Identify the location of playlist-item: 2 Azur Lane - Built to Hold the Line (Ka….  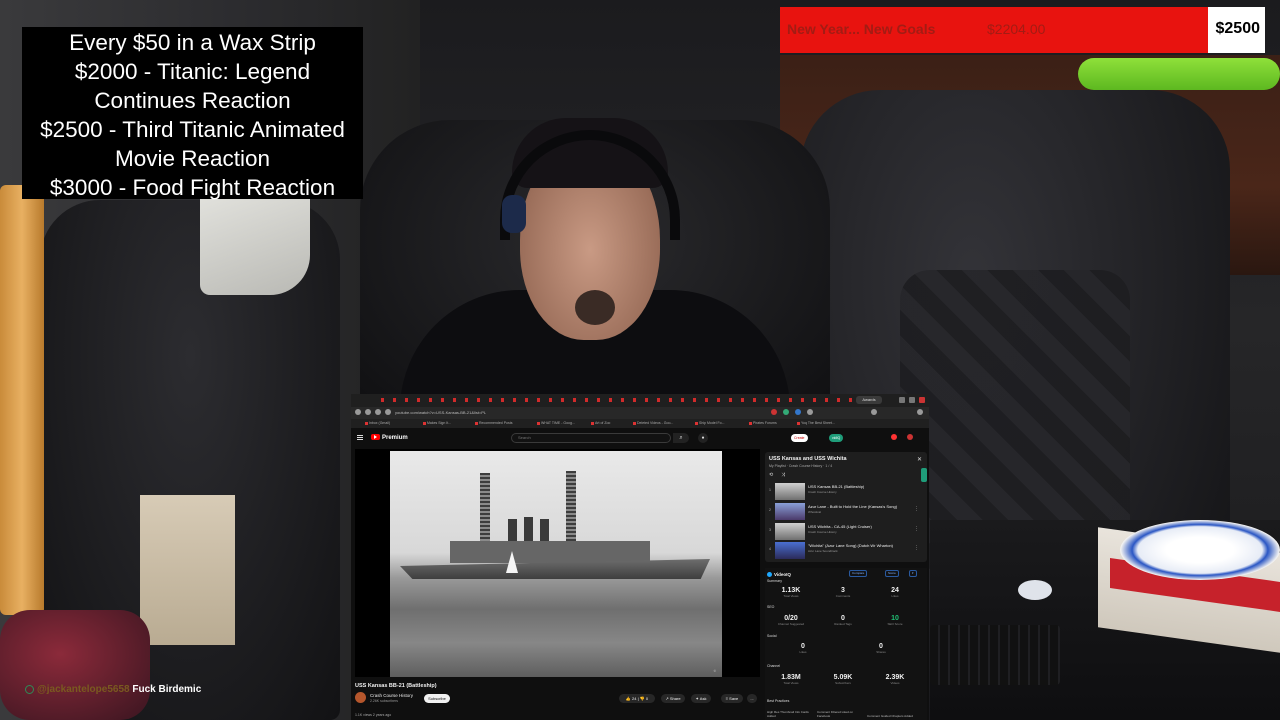
(844, 511).